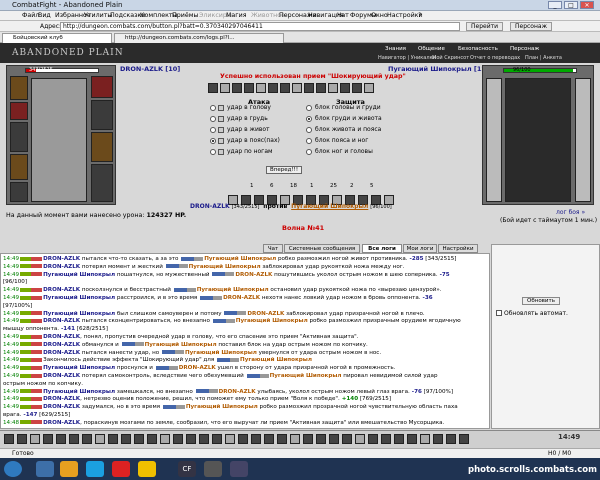  Describe the element at coordinates (150, 69) in the screenshot. I see `player-left-name: DRON-AZLK [10]` at that location.